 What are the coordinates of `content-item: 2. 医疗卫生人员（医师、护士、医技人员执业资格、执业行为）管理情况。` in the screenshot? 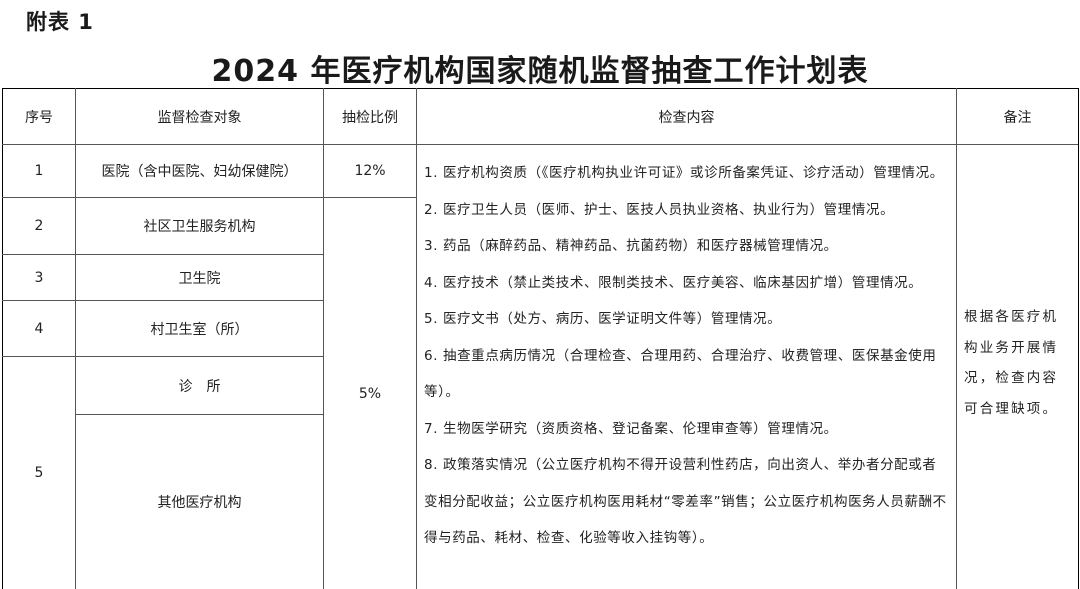 It's located at (659, 209).